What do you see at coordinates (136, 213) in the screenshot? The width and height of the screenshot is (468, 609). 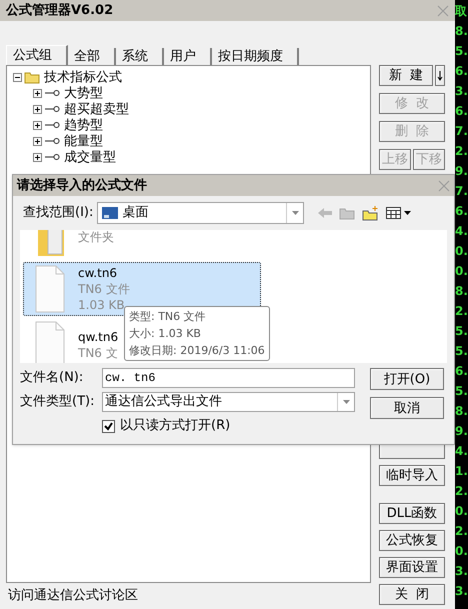 I see `look-in-value: 桌面` at bounding box center [136, 213].